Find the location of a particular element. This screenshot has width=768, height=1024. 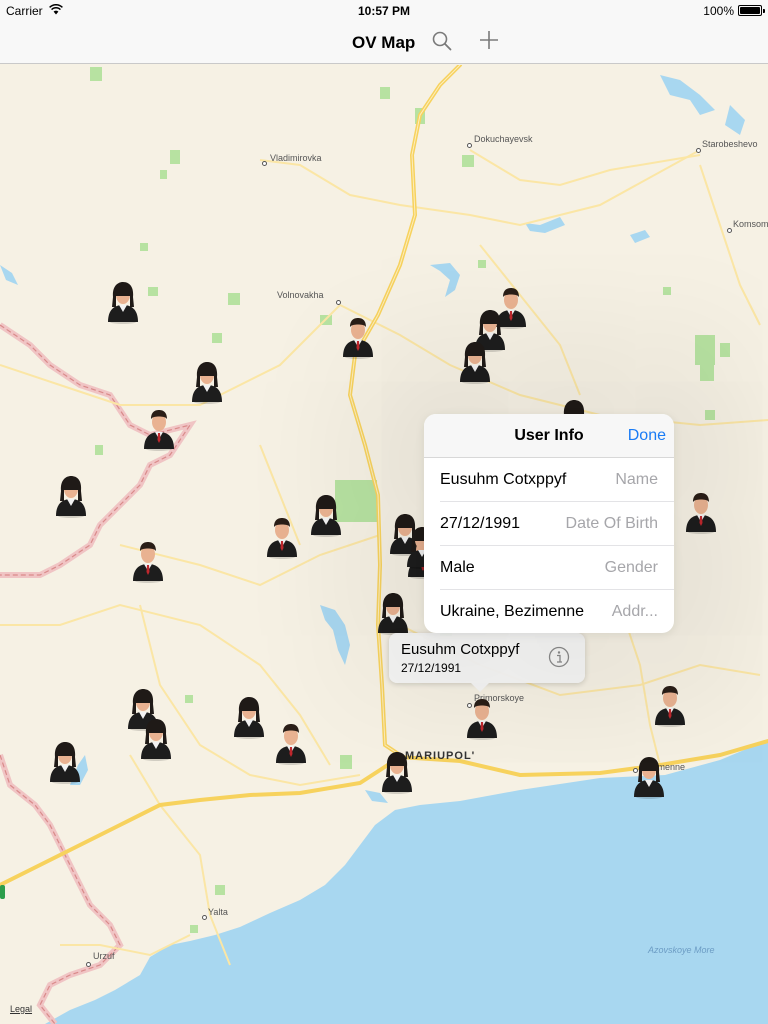

name-field: Eusuhm Cotxppyf Name is located at coordinates (549, 480).